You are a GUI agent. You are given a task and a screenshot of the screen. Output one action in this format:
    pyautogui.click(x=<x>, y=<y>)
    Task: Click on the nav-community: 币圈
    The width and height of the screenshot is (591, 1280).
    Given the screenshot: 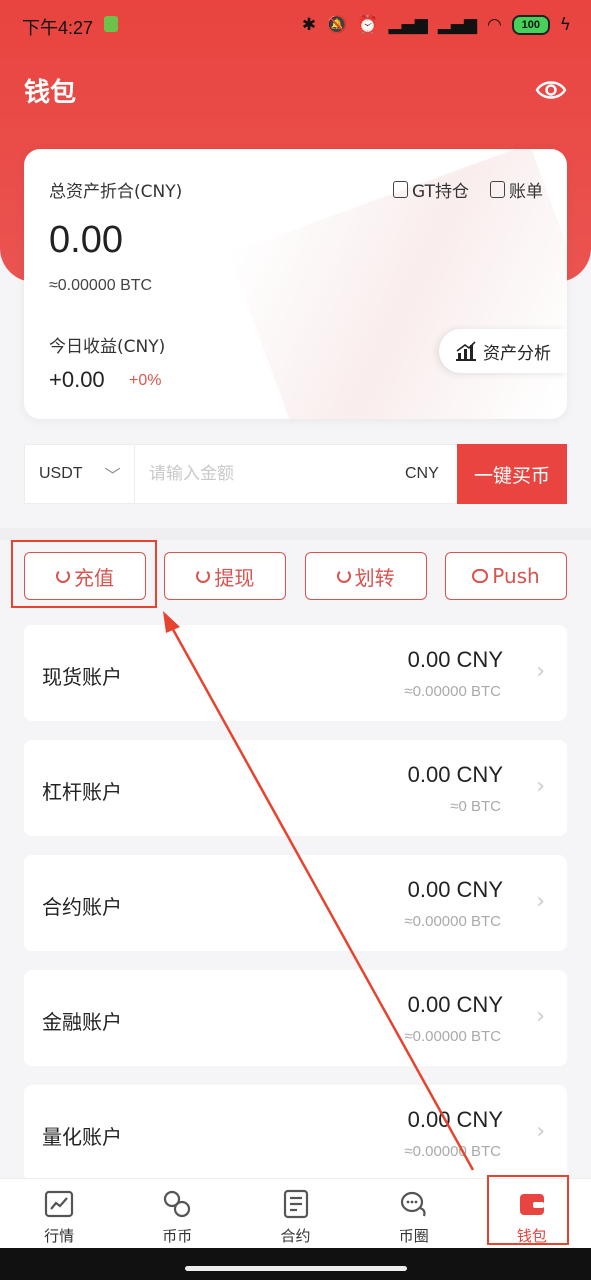 What is the action you would take?
    pyautogui.click(x=414, y=1214)
    